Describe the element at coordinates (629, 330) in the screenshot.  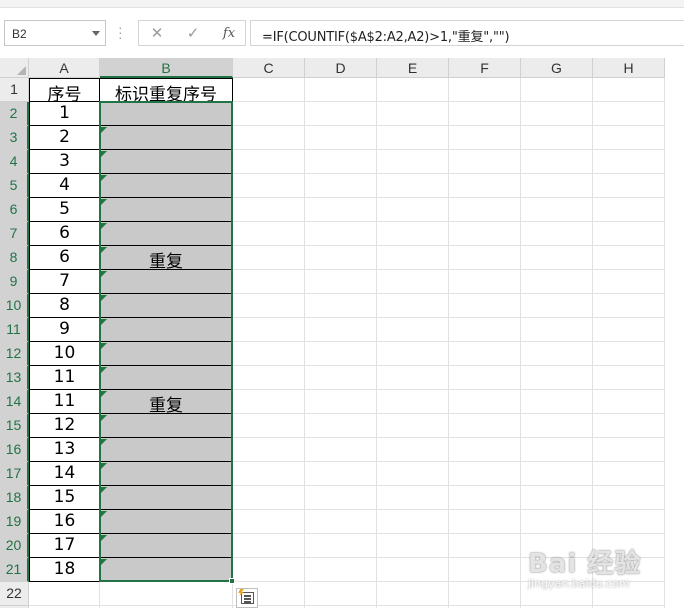
I see `cell-h11` at that location.